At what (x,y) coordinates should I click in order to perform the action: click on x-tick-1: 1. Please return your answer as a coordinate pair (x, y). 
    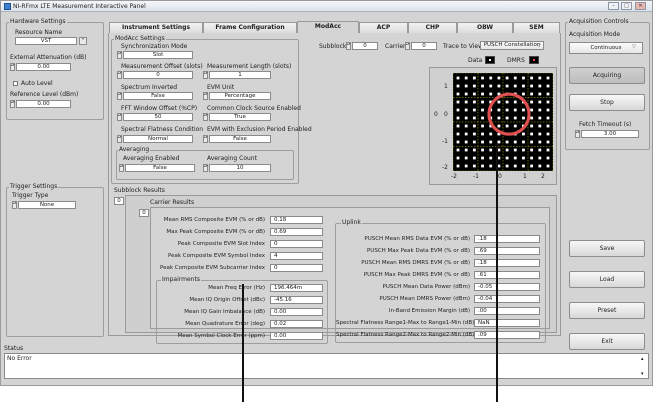
    Looking at the image, I should click on (525, 176).